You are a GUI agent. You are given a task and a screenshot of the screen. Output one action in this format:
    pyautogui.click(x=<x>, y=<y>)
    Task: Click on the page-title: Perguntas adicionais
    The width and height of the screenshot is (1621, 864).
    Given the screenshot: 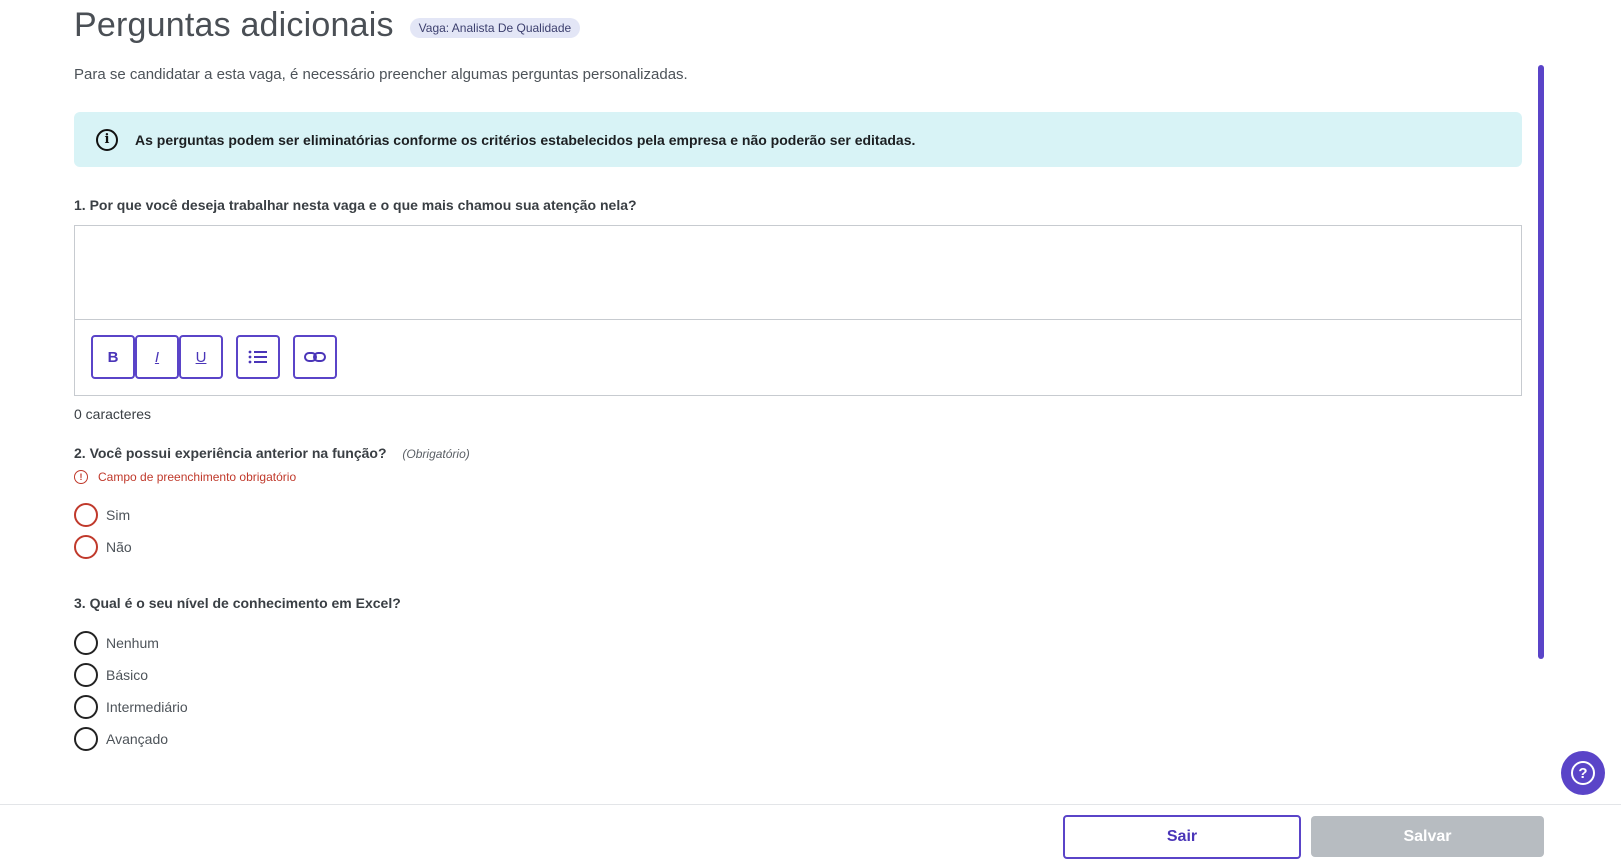 What is the action you would take?
    pyautogui.click(x=234, y=25)
    